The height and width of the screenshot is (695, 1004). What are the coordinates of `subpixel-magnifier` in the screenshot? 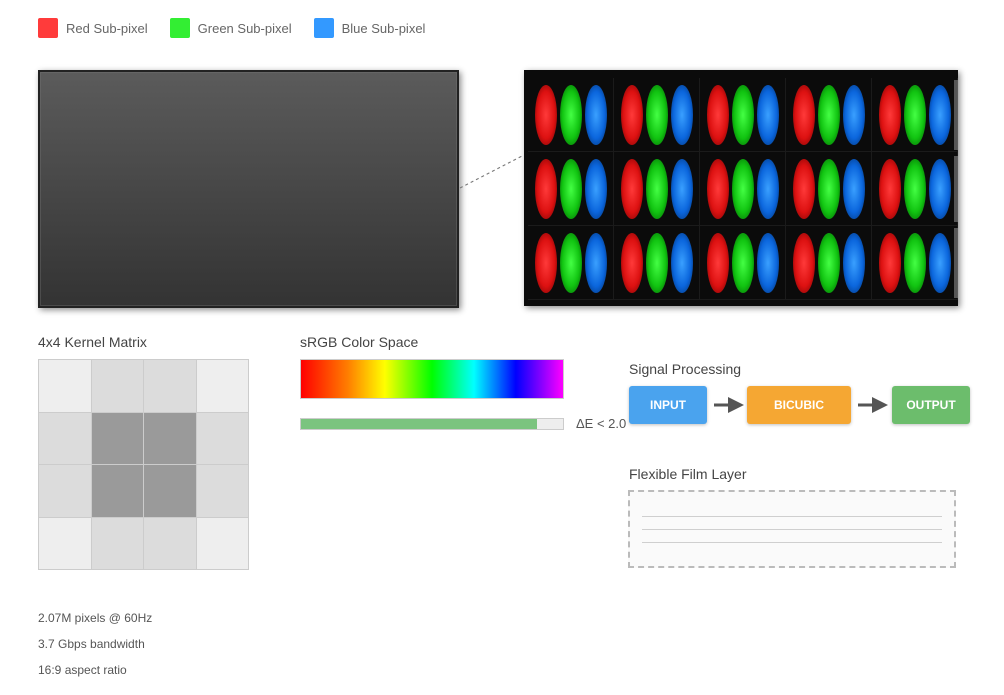 It's located at (741, 188).